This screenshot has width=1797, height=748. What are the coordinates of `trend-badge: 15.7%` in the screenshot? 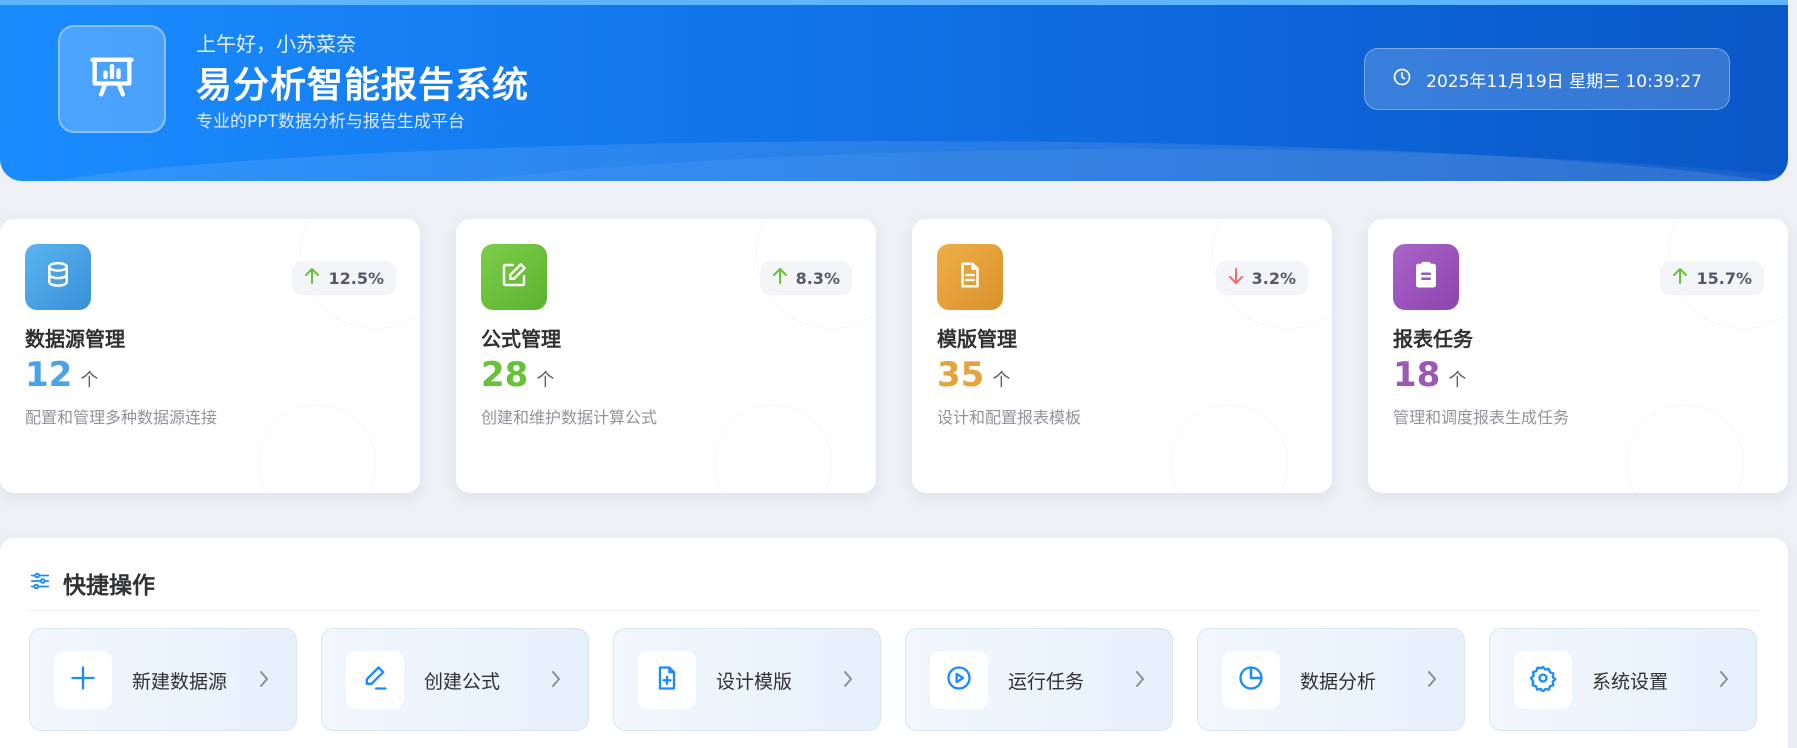 It's located at (1712, 278).